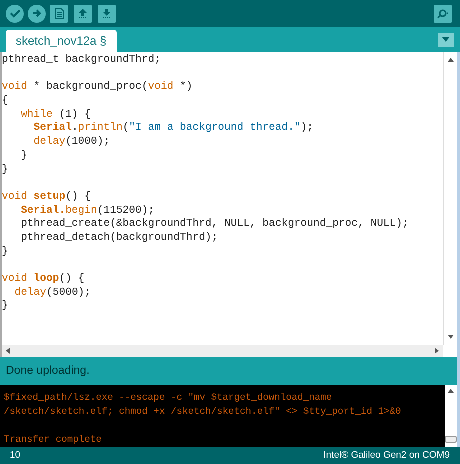  I want to click on board-port-label: Intel® Galileo Gen2 on COM9, so click(387, 455).